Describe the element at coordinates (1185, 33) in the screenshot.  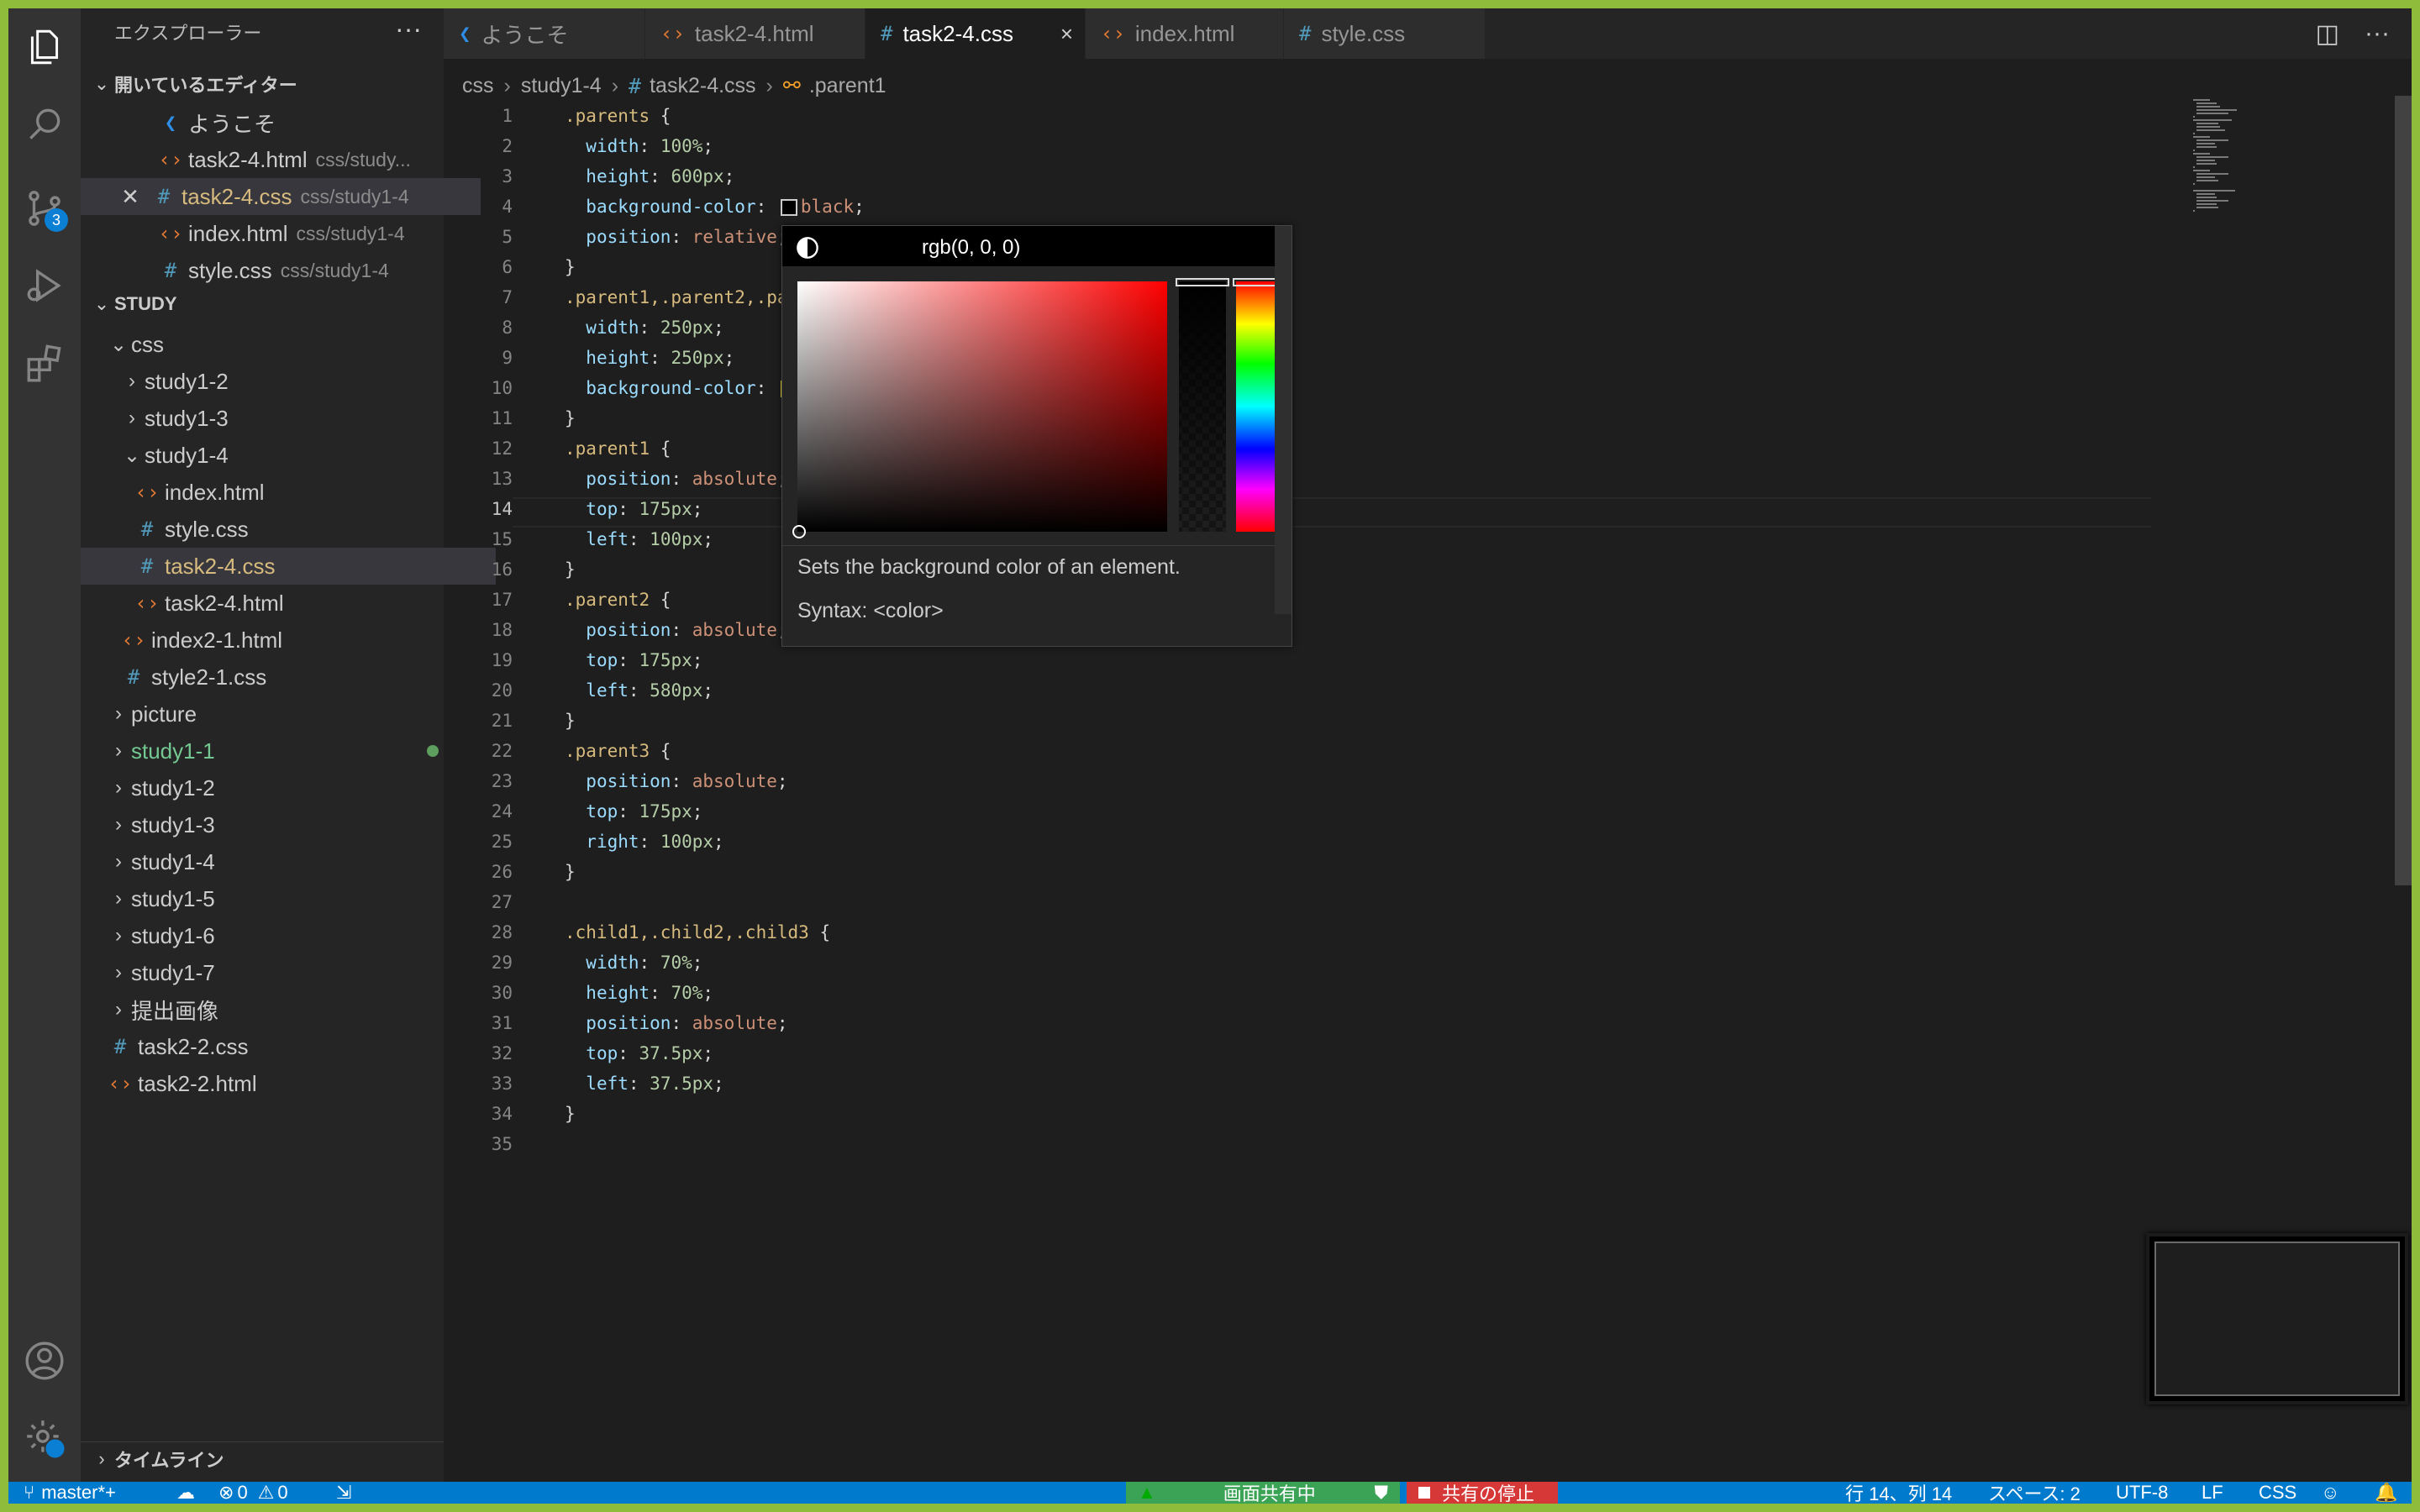
I see `tab-index-html: ‹› index.html` at that location.